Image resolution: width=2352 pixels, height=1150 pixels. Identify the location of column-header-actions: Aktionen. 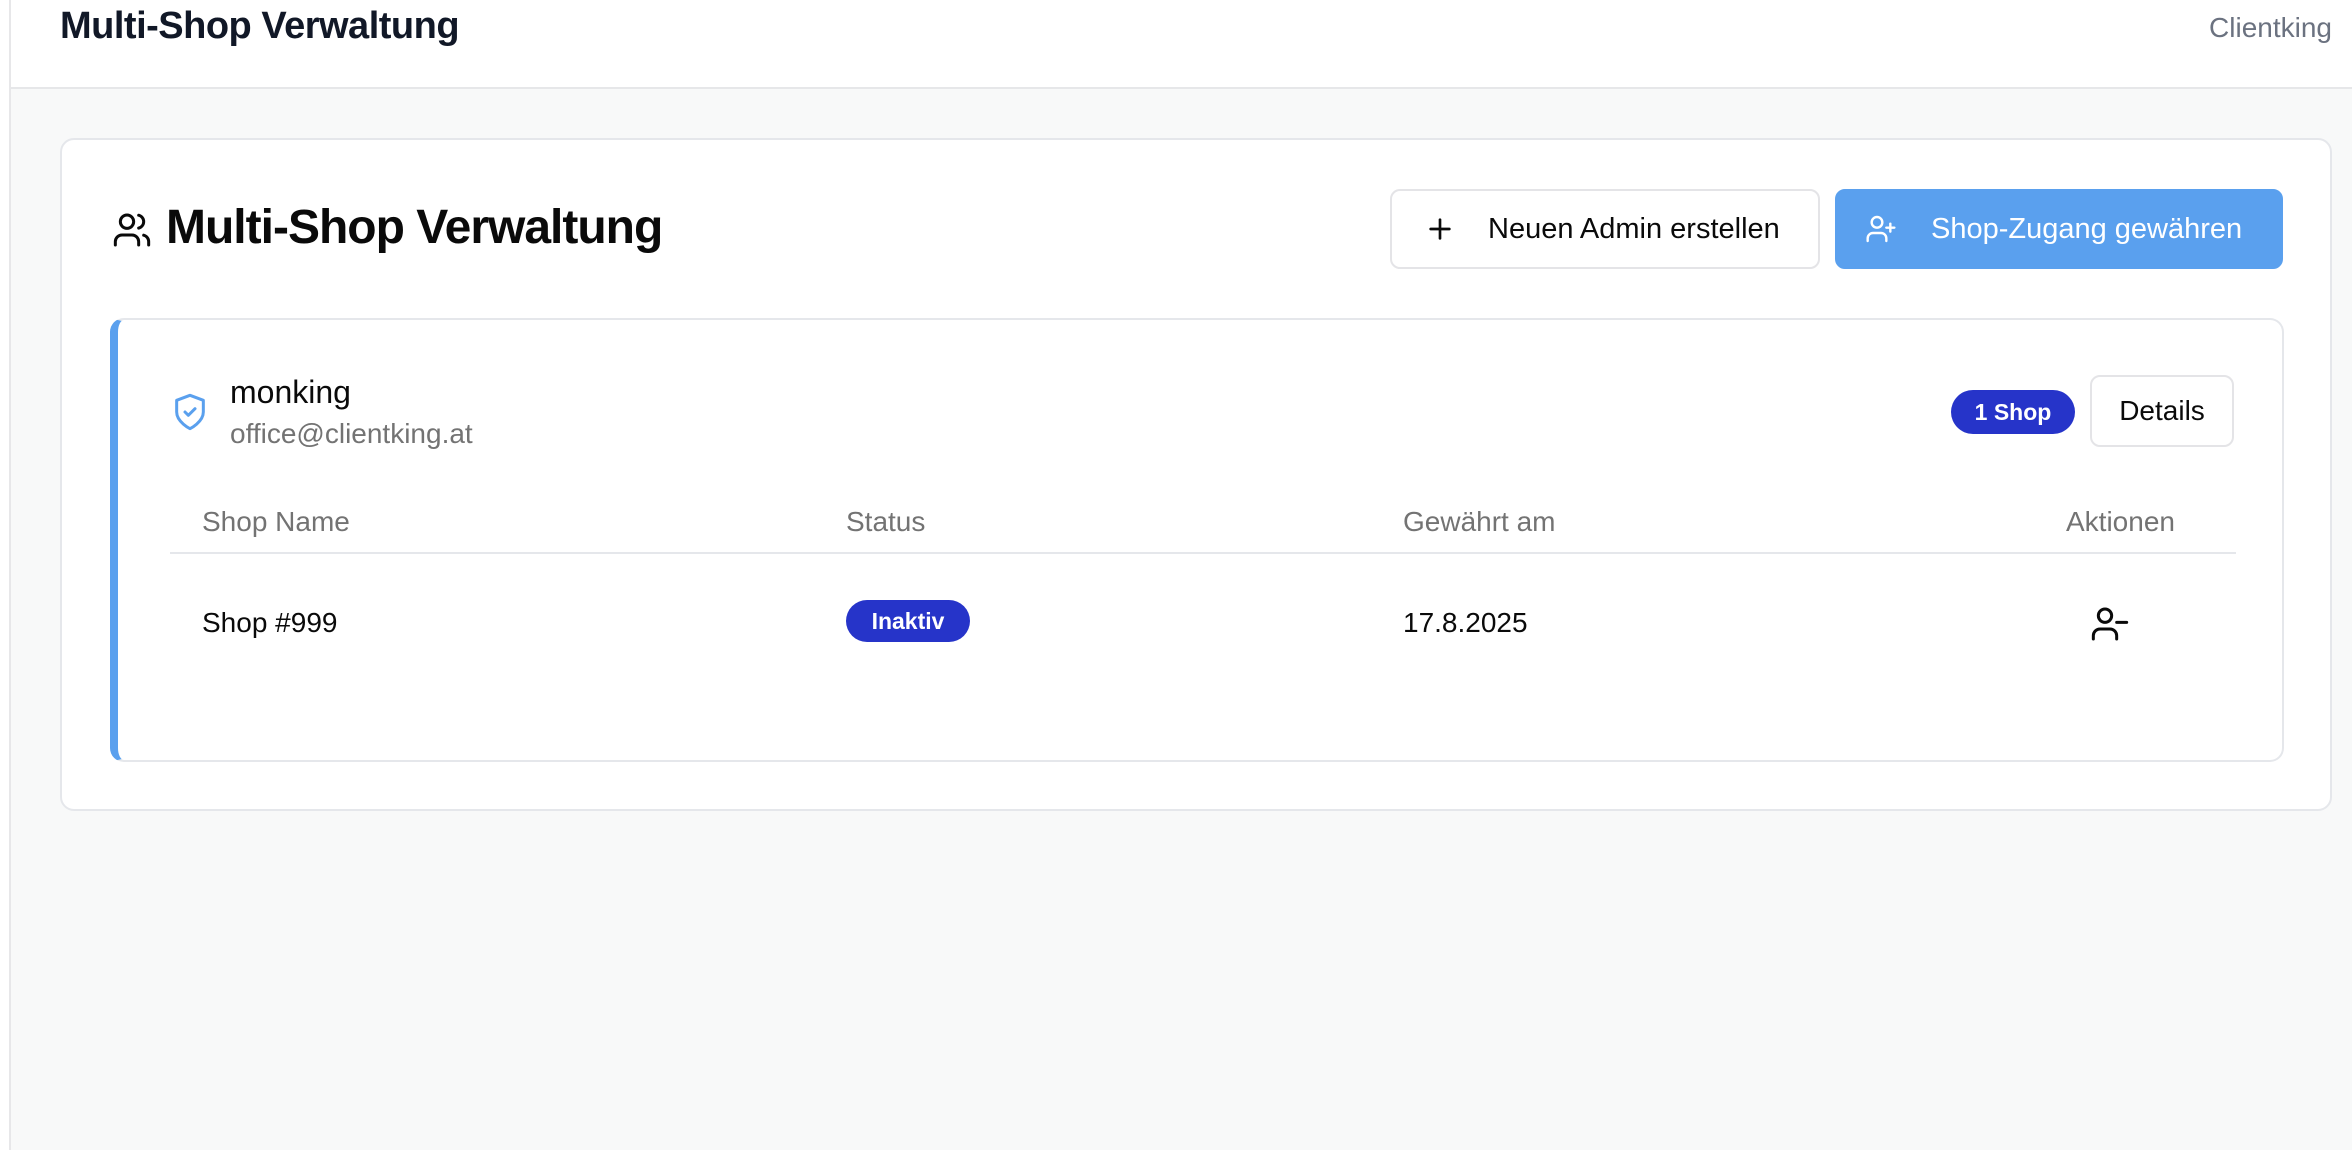
(2120, 521).